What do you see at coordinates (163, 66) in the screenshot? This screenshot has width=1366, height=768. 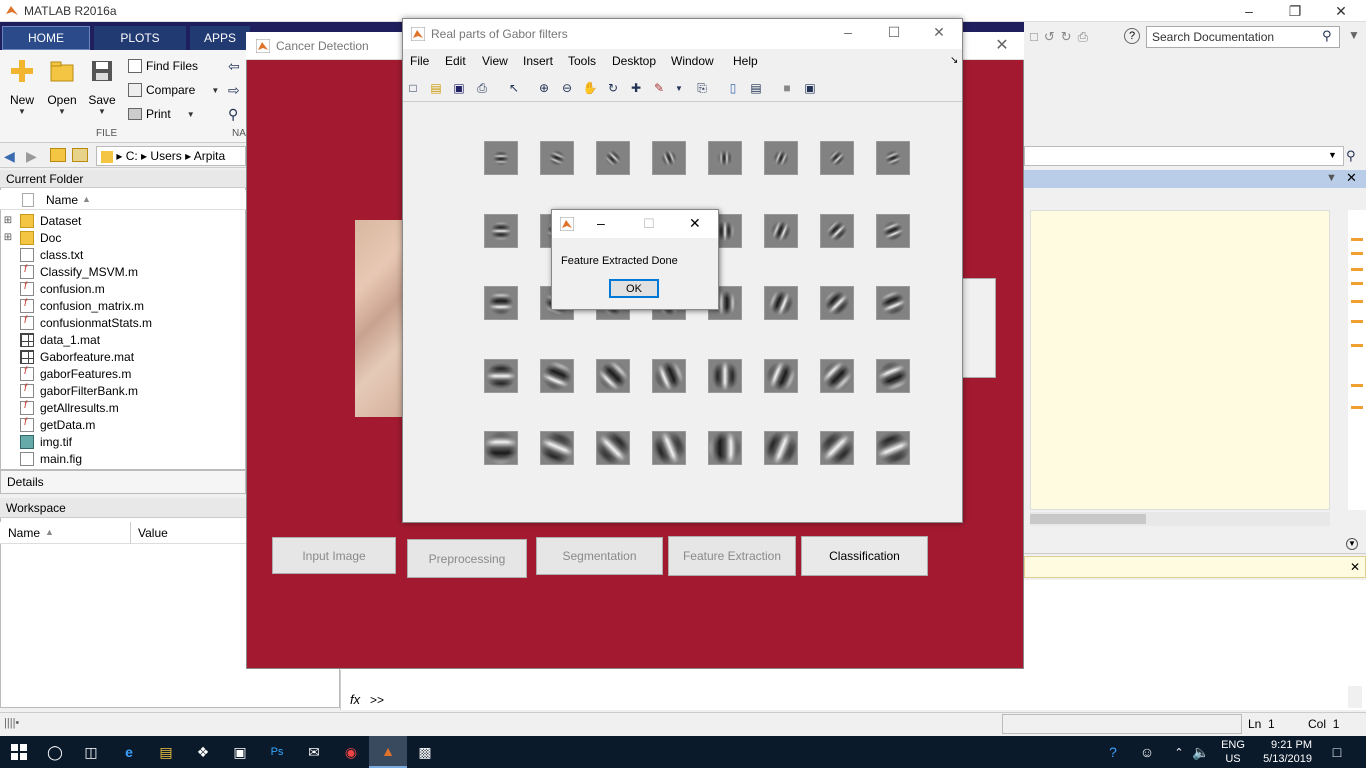 I see `find-files-button: Find Files` at bounding box center [163, 66].